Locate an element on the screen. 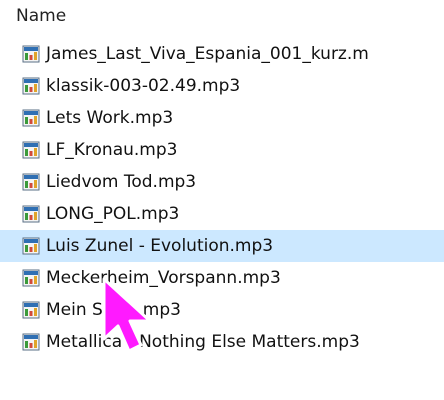 Image resolution: width=444 pixels, height=400 pixels. file-name: Metallica - Nothing Else Matters.mp3 is located at coordinates (203, 342).